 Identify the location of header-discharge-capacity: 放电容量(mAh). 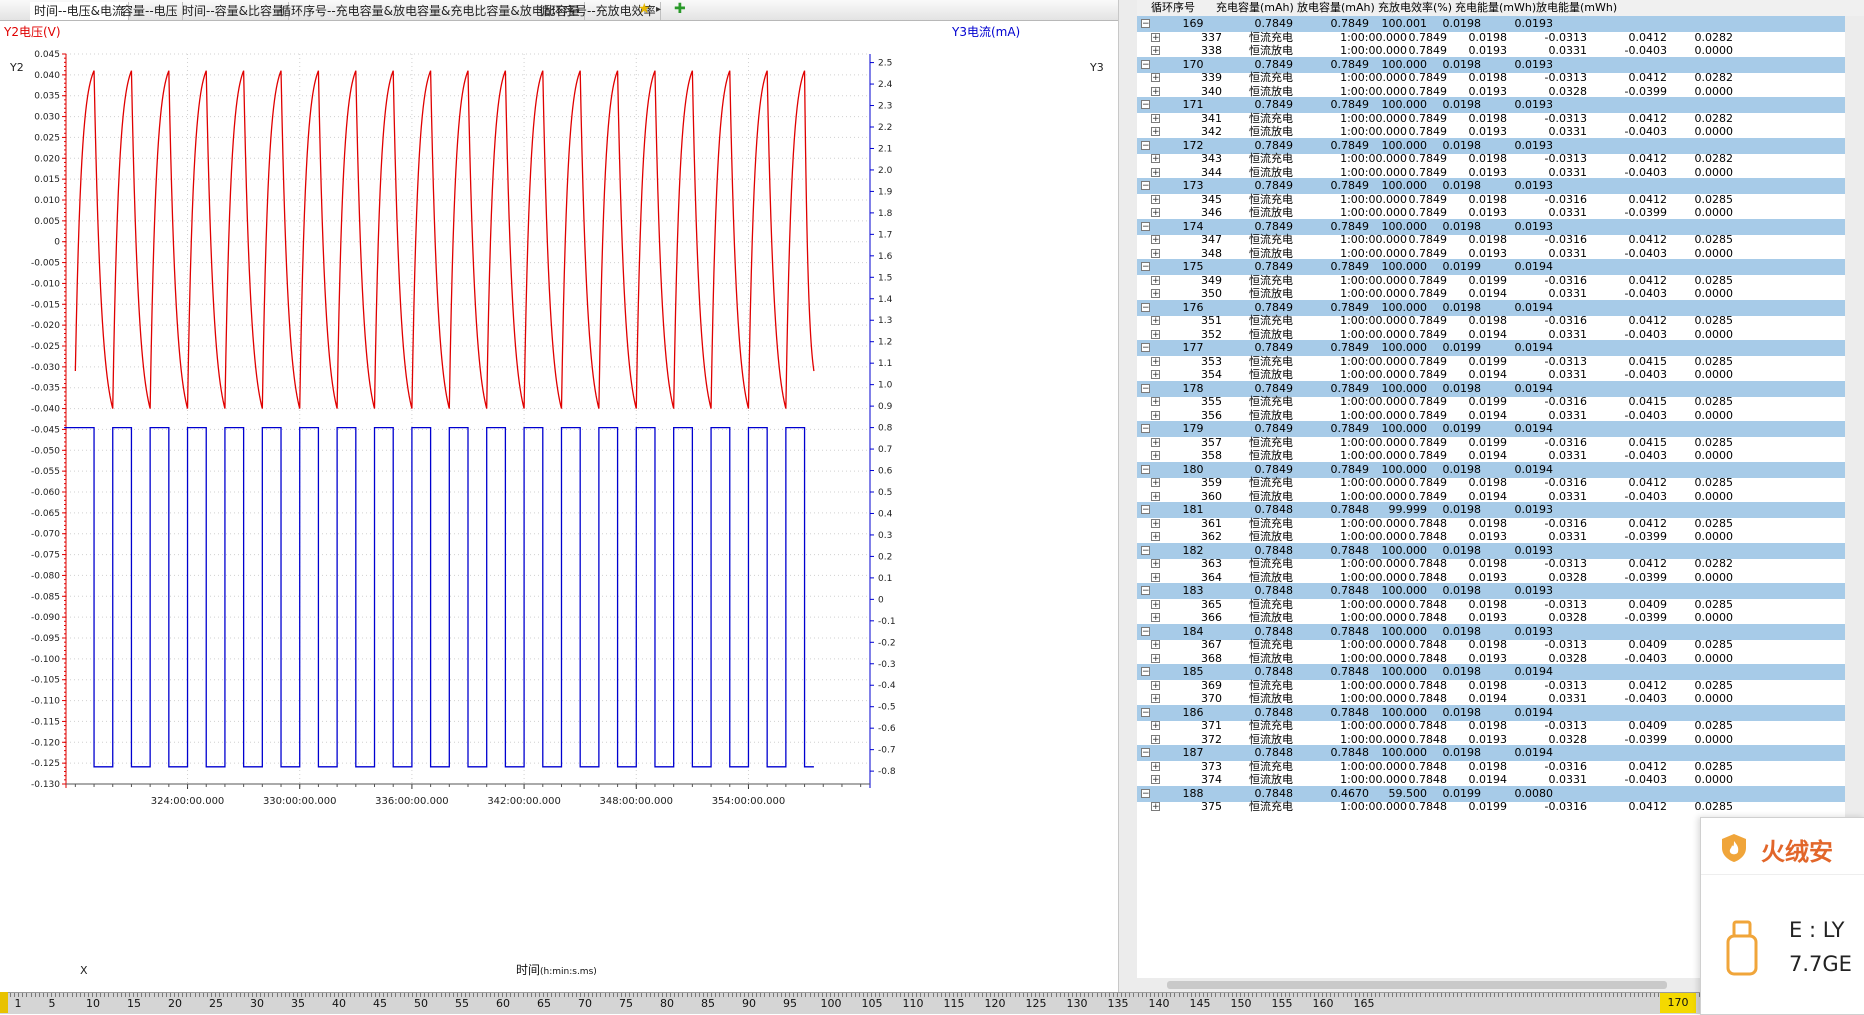
(1336, 8).